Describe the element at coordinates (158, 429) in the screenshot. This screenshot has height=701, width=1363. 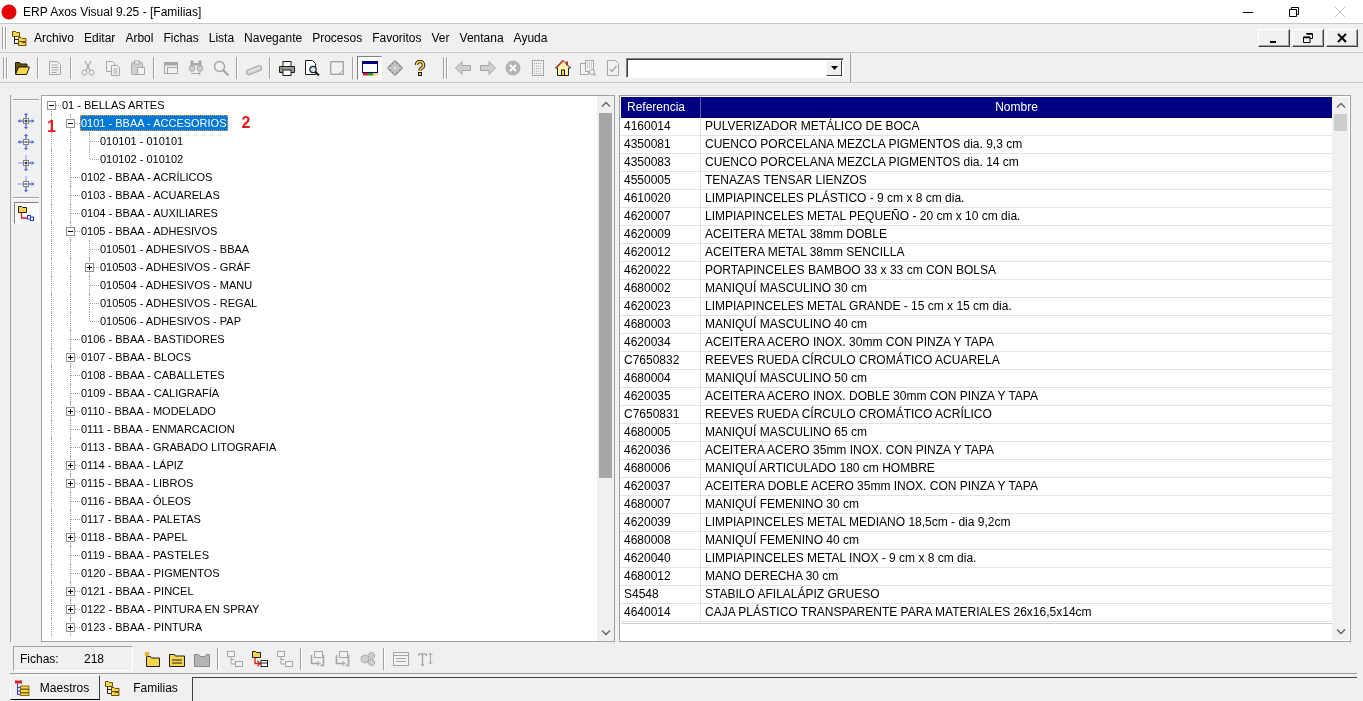
I see `tree-item: 0111 - BBAA - ENMARCACION` at that location.